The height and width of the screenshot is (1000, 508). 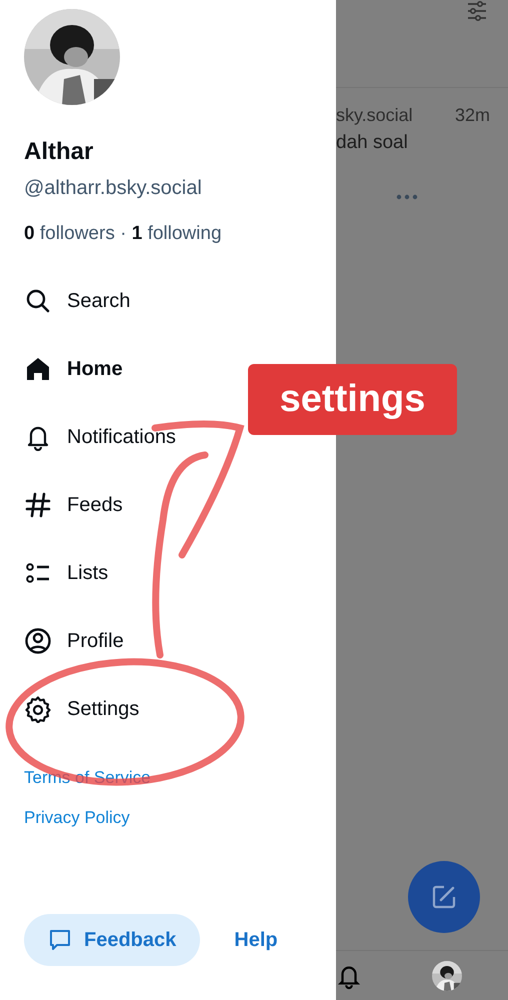 What do you see at coordinates (38, 301) in the screenshot?
I see `search-icon` at bounding box center [38, 301].